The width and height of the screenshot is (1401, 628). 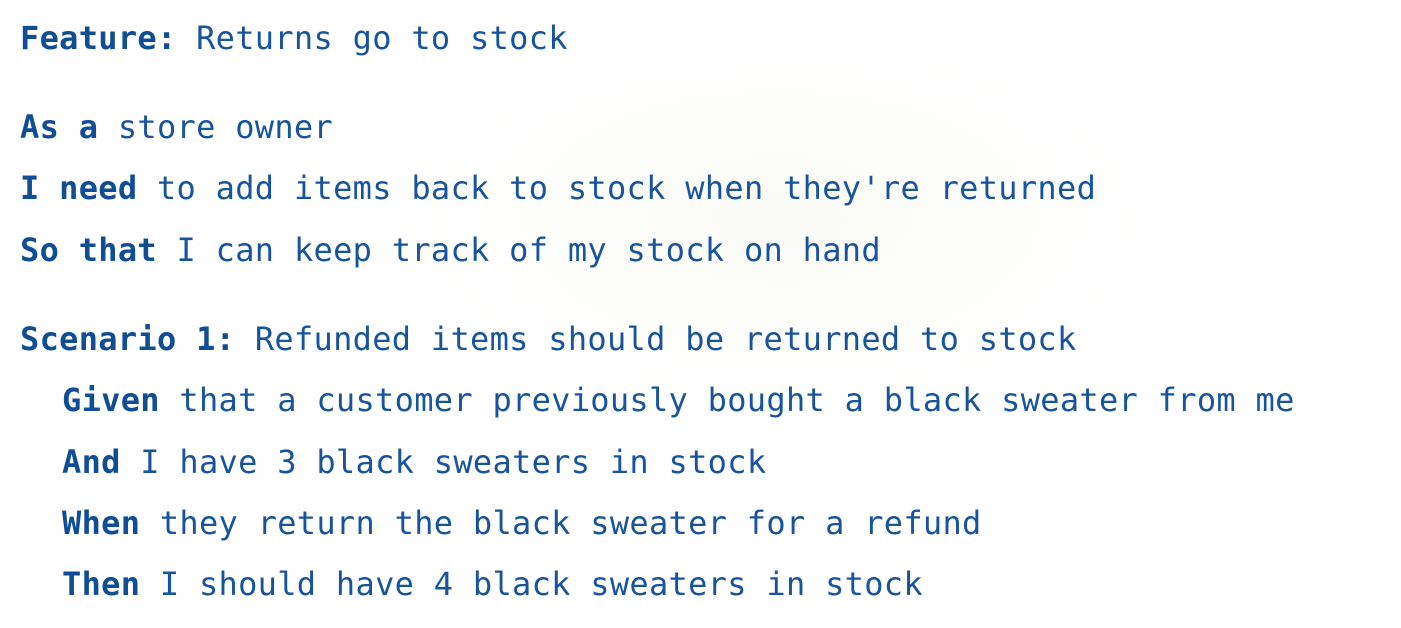 I want to click on scenario-keyword: Scenario 1:, so click(x=128, y=339).